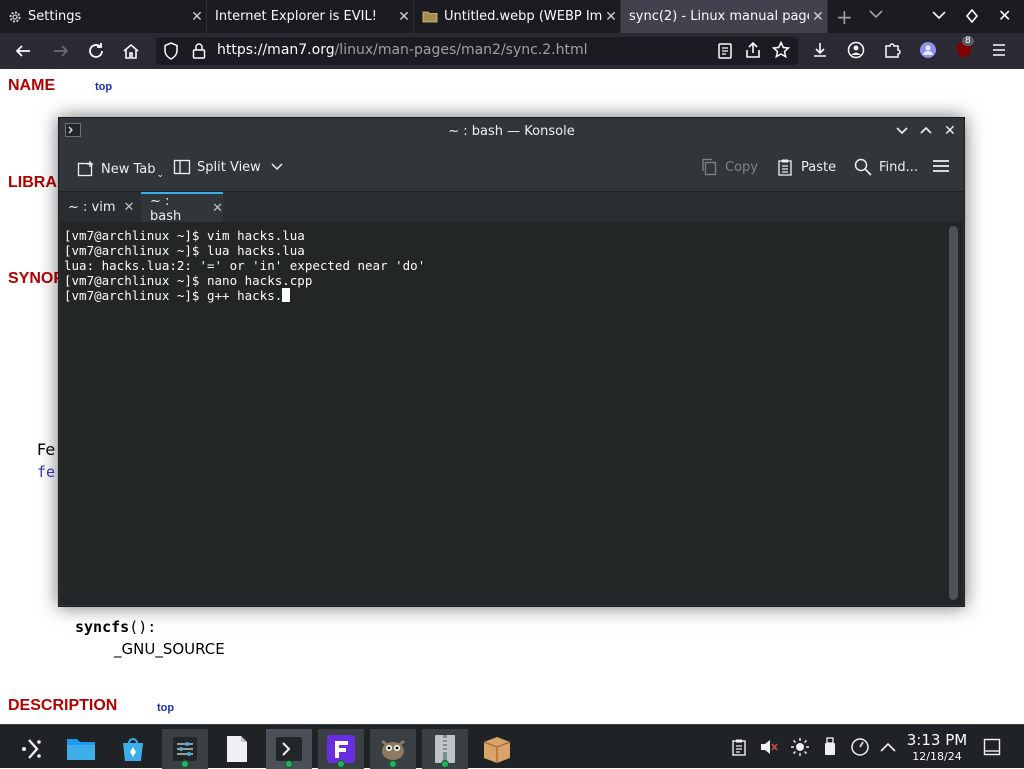 The image size is (1024, 769). Describe the element at coordinates (199, 51) in the screenshot. I see `lock-icon` at that location.